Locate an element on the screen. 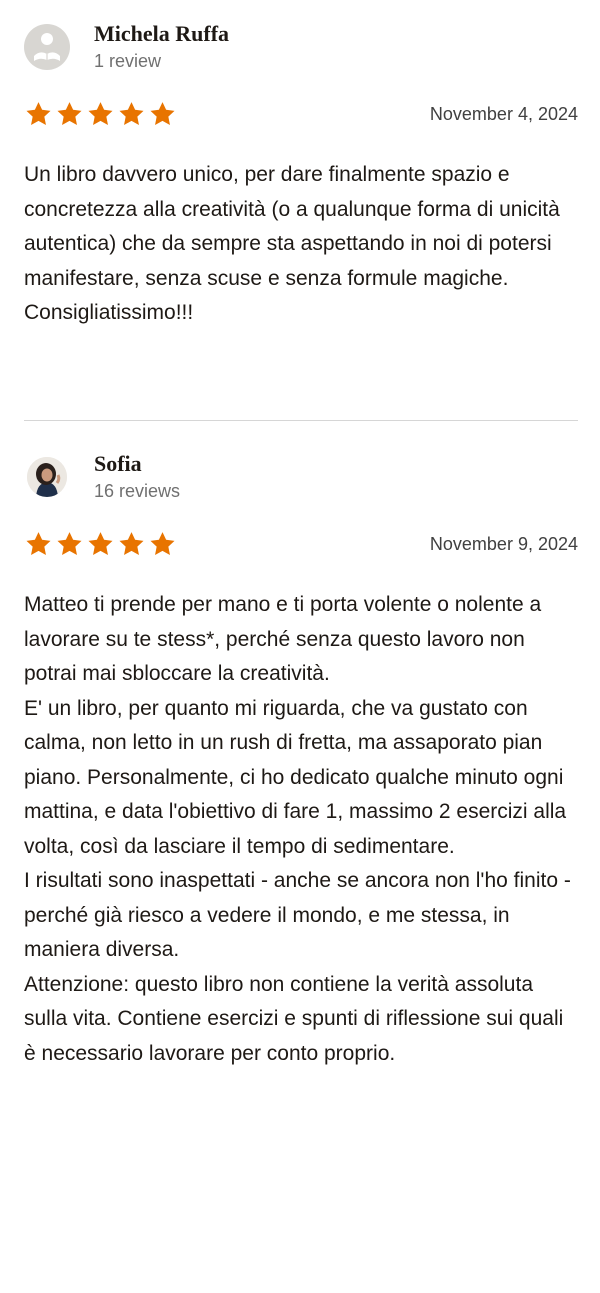 Image resolution: width=600 pixels, height=1293 pixels. review-date: November 9, 2024 is located at coordinates (504, 544).